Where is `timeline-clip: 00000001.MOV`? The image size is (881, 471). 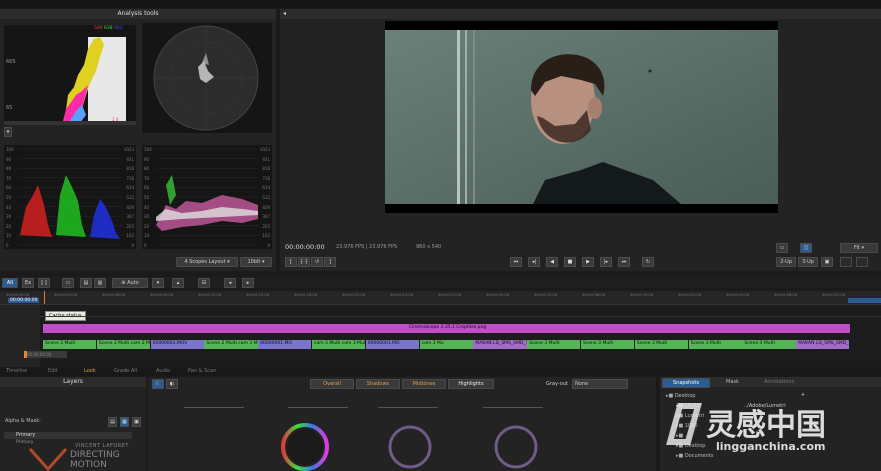
timeline-clip: 00000001.MOV is located at coordinates (177, 344).